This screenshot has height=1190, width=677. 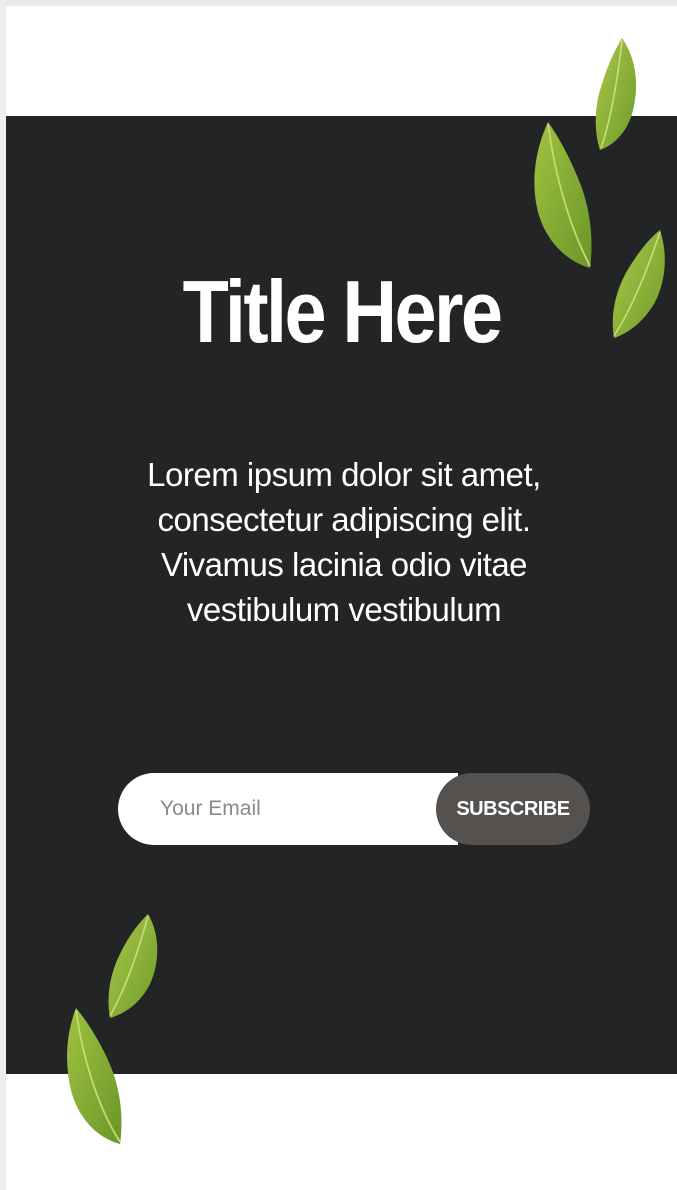 What do you see at coordinates (513, 809) in the screenshot?
I see `subscribe-button: SUBSCRIBE` at bounding box center [513, 809].